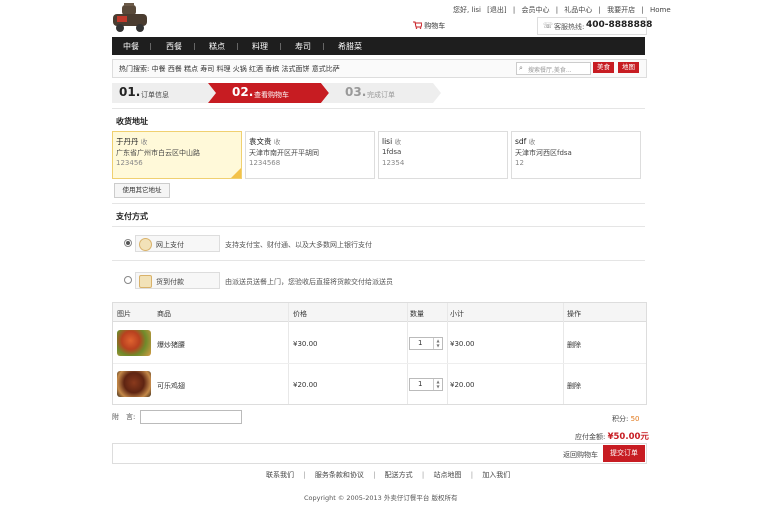 Image resolution: width=758 pixels, height=510 pixels. I want to click on hot-term: 香槟, so click(272, 69).